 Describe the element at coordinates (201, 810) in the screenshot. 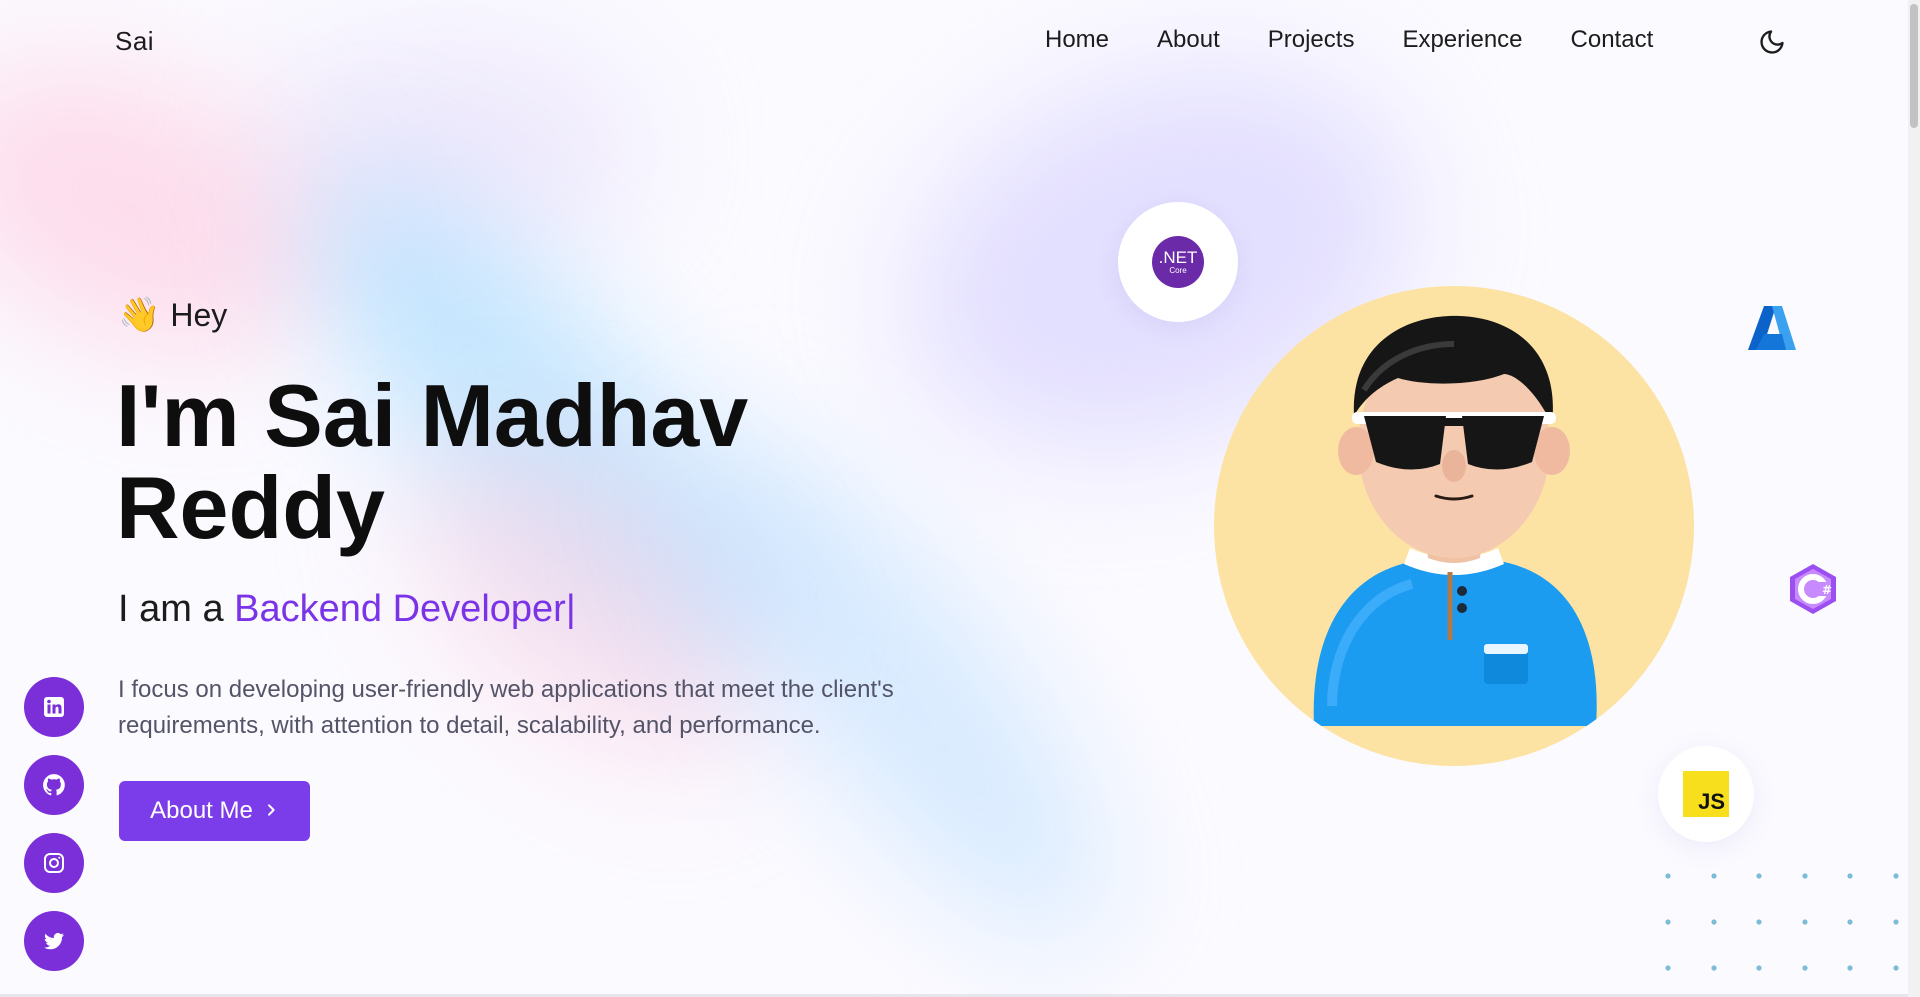

I see `about-me-label: About Me` at that location.